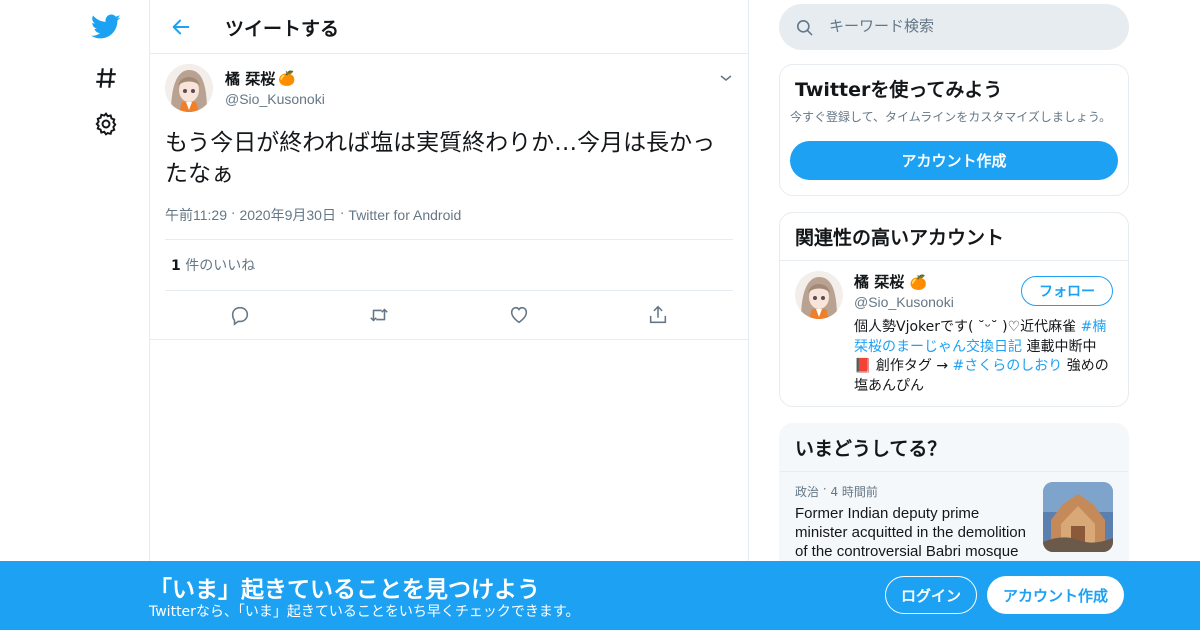 The width and height of the screenshot is (1200, 630). I want to click on book-emoji-icon: 📕, so click(863, 366).